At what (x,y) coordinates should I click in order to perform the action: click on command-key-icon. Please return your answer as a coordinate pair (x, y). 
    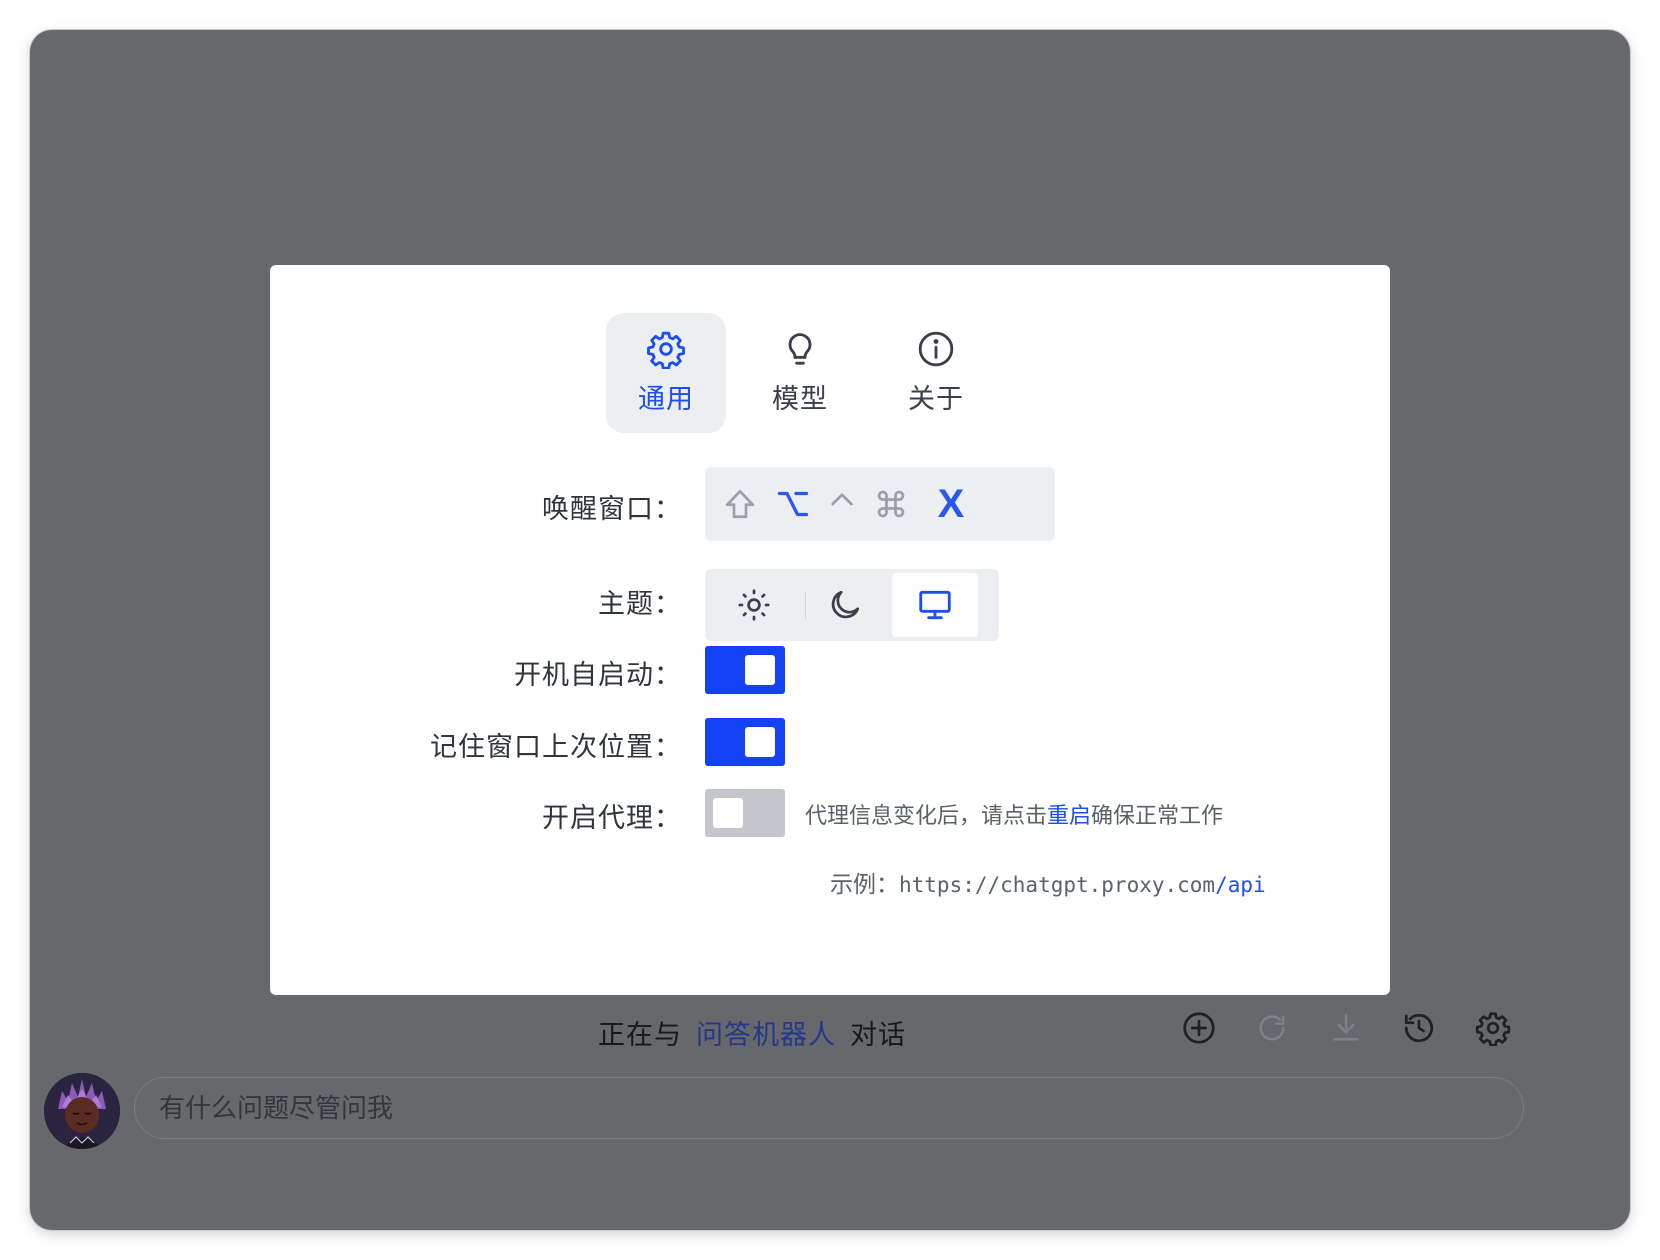
    Looking at the image, I should click on (891, 504).